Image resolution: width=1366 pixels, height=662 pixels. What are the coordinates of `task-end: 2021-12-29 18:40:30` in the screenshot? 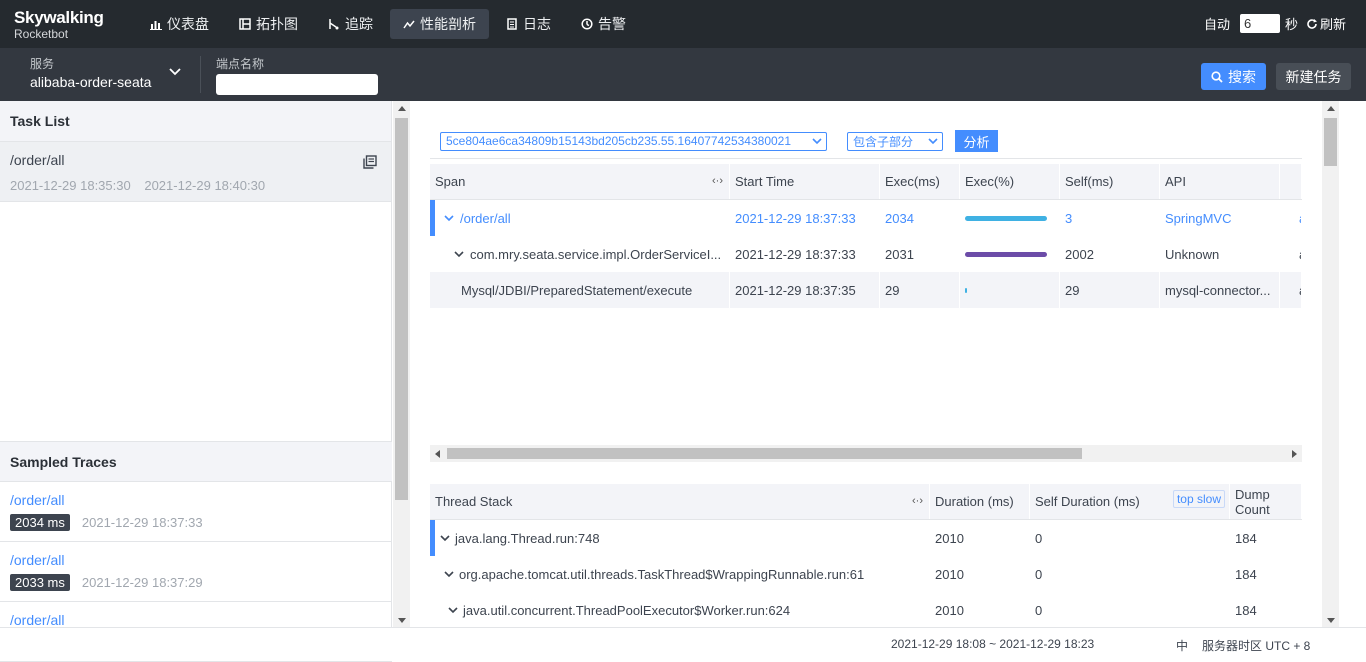 It's located at (205, 185).